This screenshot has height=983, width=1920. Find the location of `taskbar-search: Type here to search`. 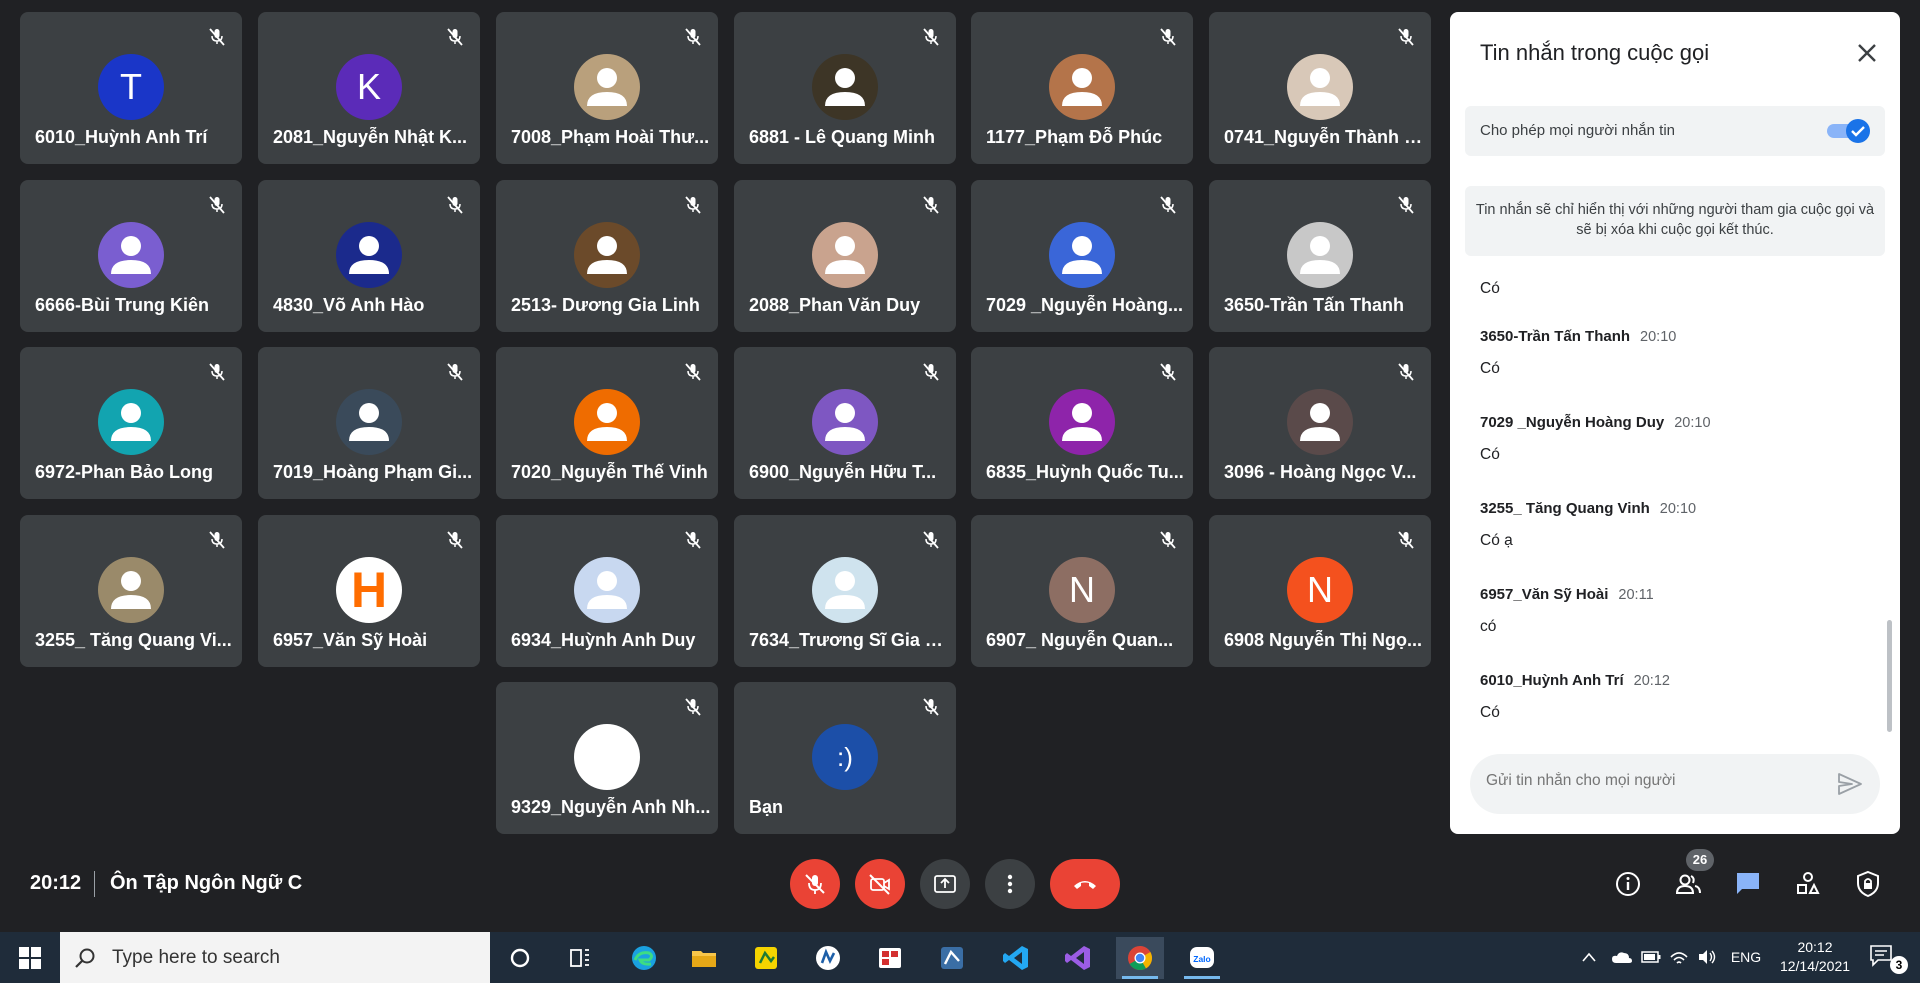

taskbar-search: Type here to search is located at coordinates (275, 957).